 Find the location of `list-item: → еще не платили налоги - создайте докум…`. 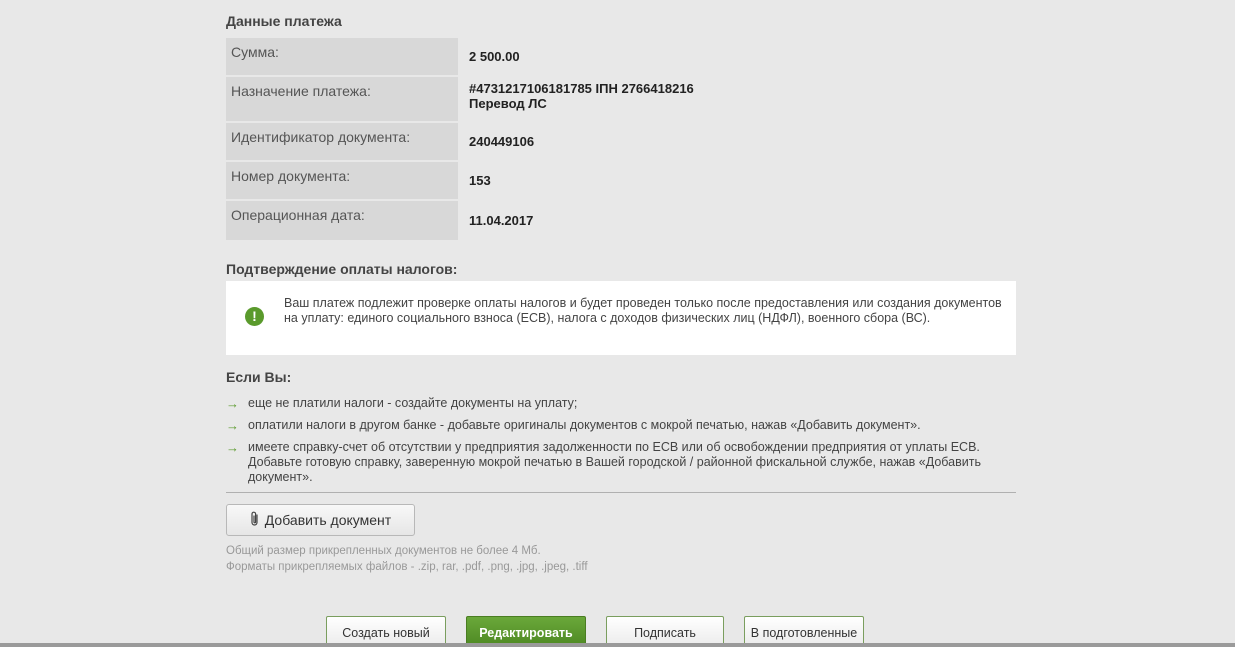

list-item: → еще не платили налоги - создайте докум… is located at coordinates (621, 403).